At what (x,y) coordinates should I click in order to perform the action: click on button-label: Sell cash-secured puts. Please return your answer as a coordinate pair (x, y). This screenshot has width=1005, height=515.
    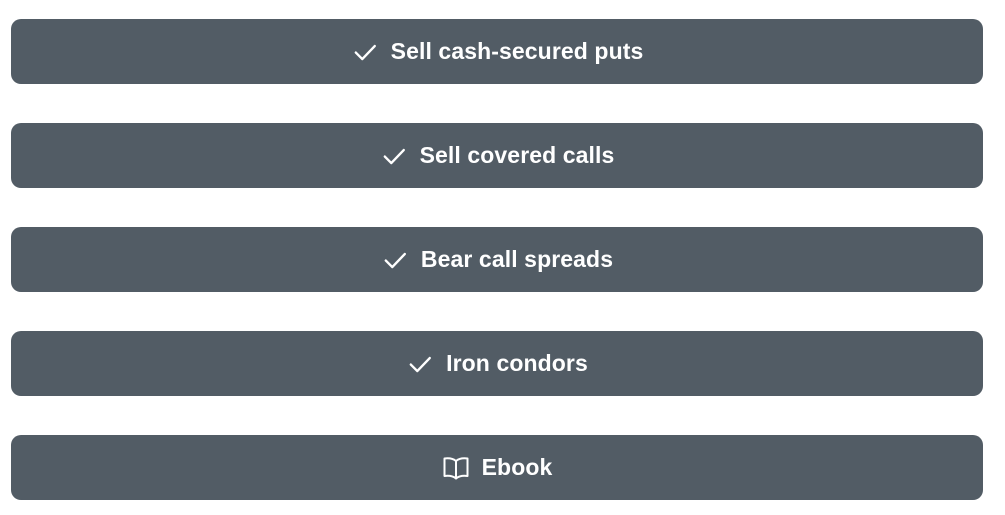
    Looking at the image, I should click on (517, 51).